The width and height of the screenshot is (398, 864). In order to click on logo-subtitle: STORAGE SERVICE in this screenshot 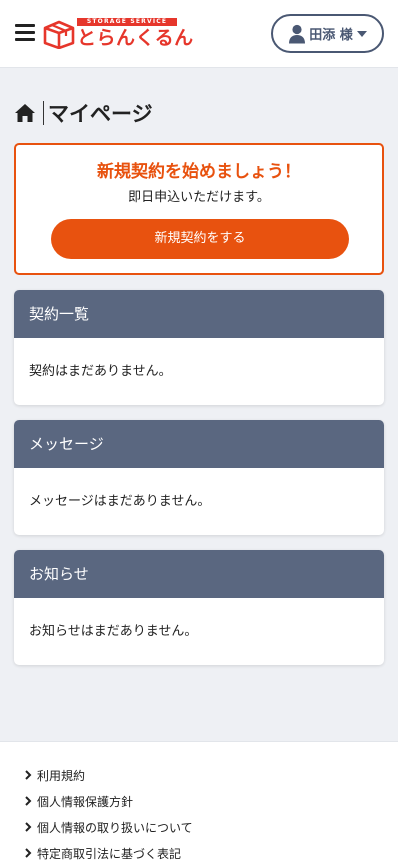, I will do `click(127, 22)`.